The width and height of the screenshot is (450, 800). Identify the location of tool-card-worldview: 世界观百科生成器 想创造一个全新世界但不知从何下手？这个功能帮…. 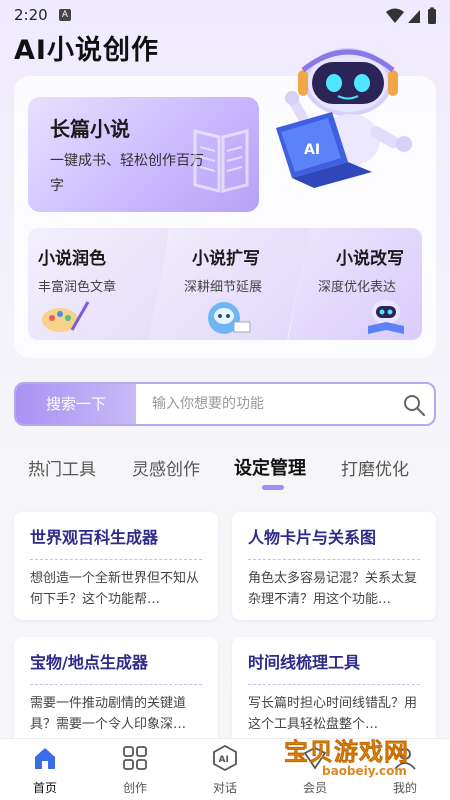
(116, 566).